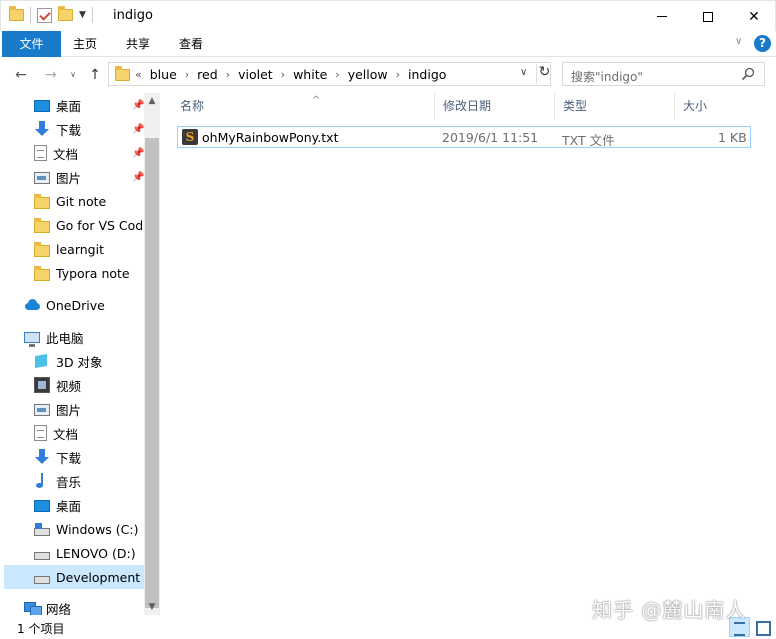  Describe the element at coordinates (69, 178) in the screenshot. I see `sidebar-item-label: 图片` at that location.